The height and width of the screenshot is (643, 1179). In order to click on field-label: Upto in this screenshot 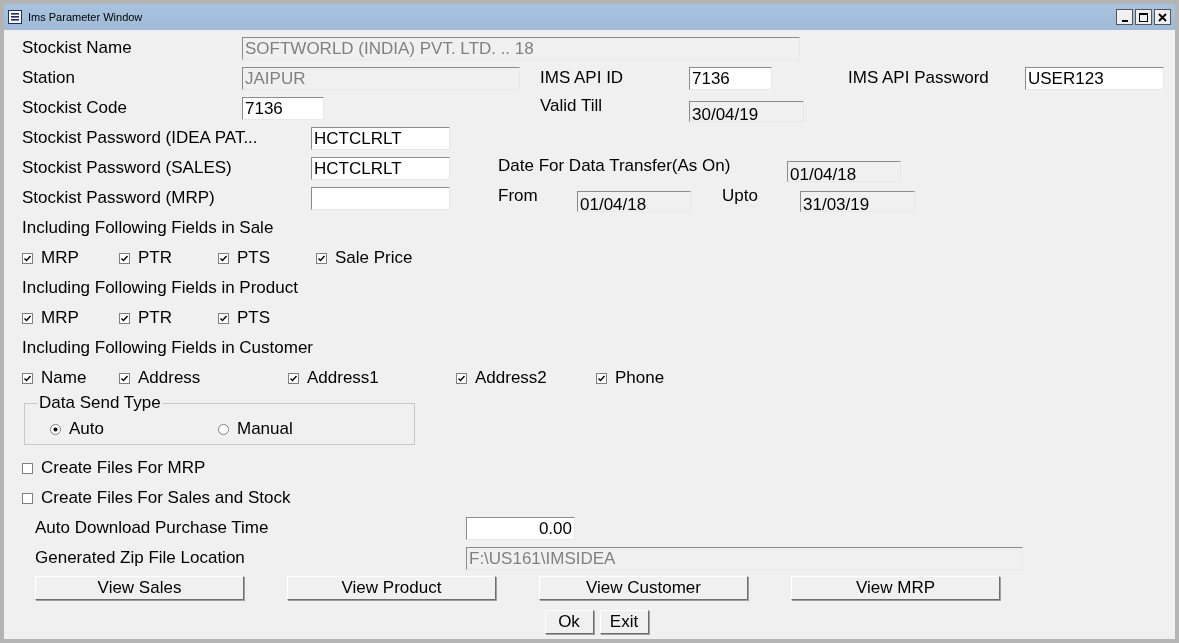, I will do `click(740, 195)`.